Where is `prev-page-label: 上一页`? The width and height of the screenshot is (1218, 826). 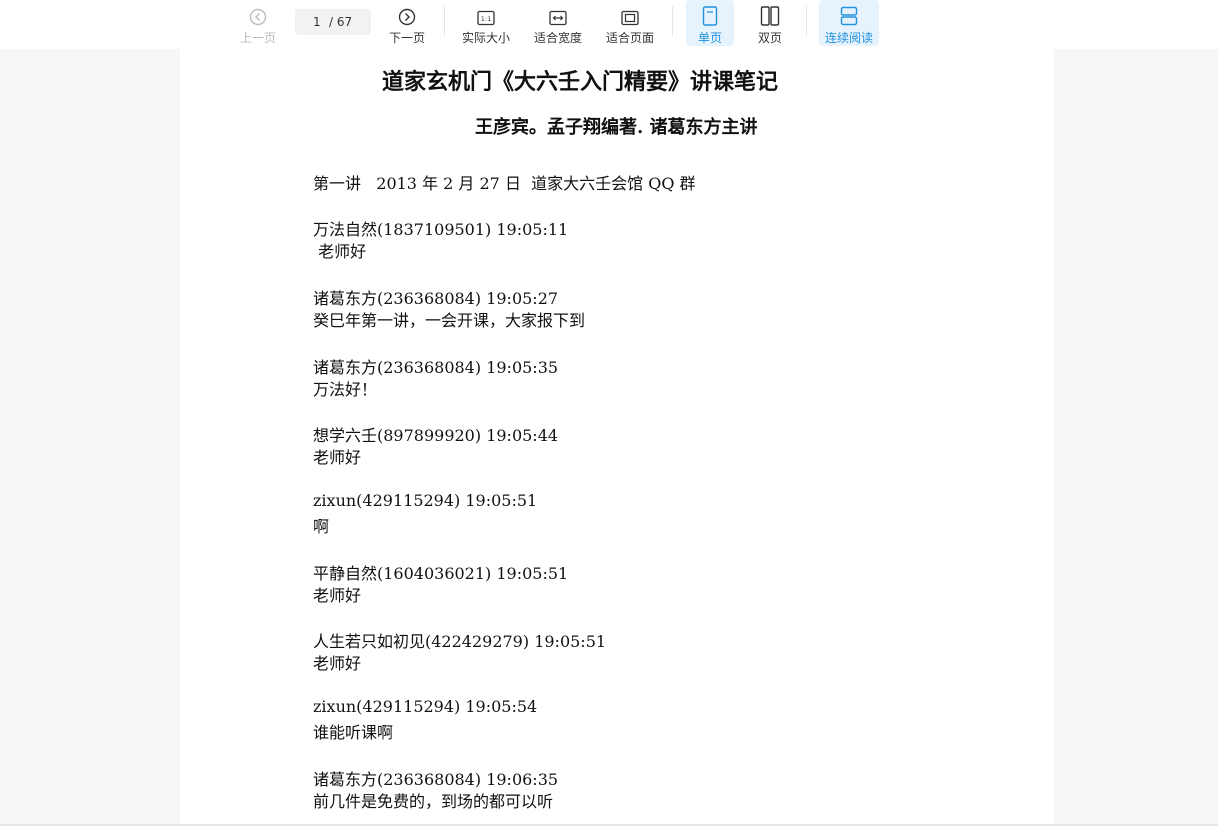
prev-page-label: 上一页 is located at coordinates (257, 38).